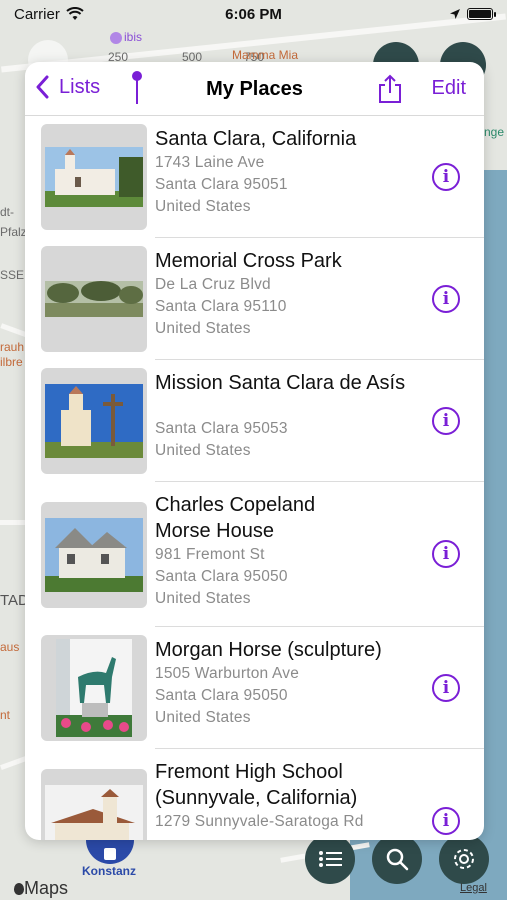 The width and height of the screenshot is (507, 900). What do you see at coordinates (249, 772) in the screenshot?
I see `place-title: Fremont High School` at bounding box center [249, 772].